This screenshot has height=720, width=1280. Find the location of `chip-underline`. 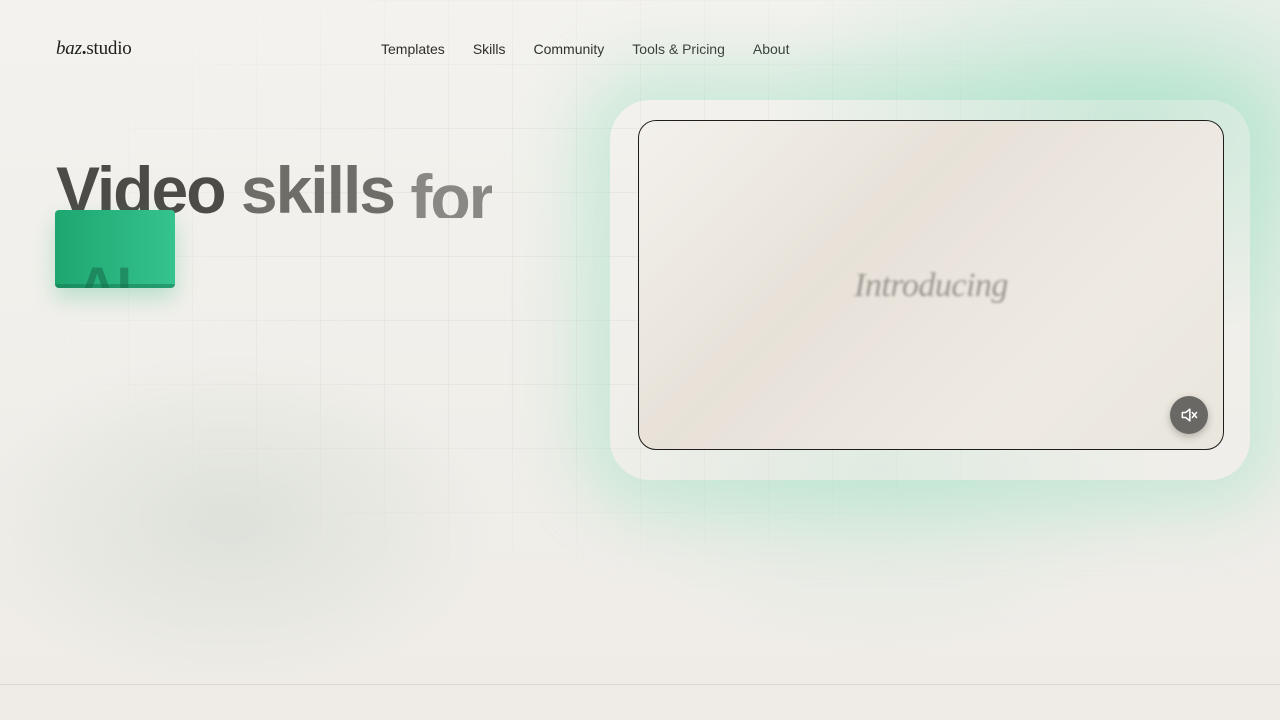

chip-underline is located at coordinates (115, 286).